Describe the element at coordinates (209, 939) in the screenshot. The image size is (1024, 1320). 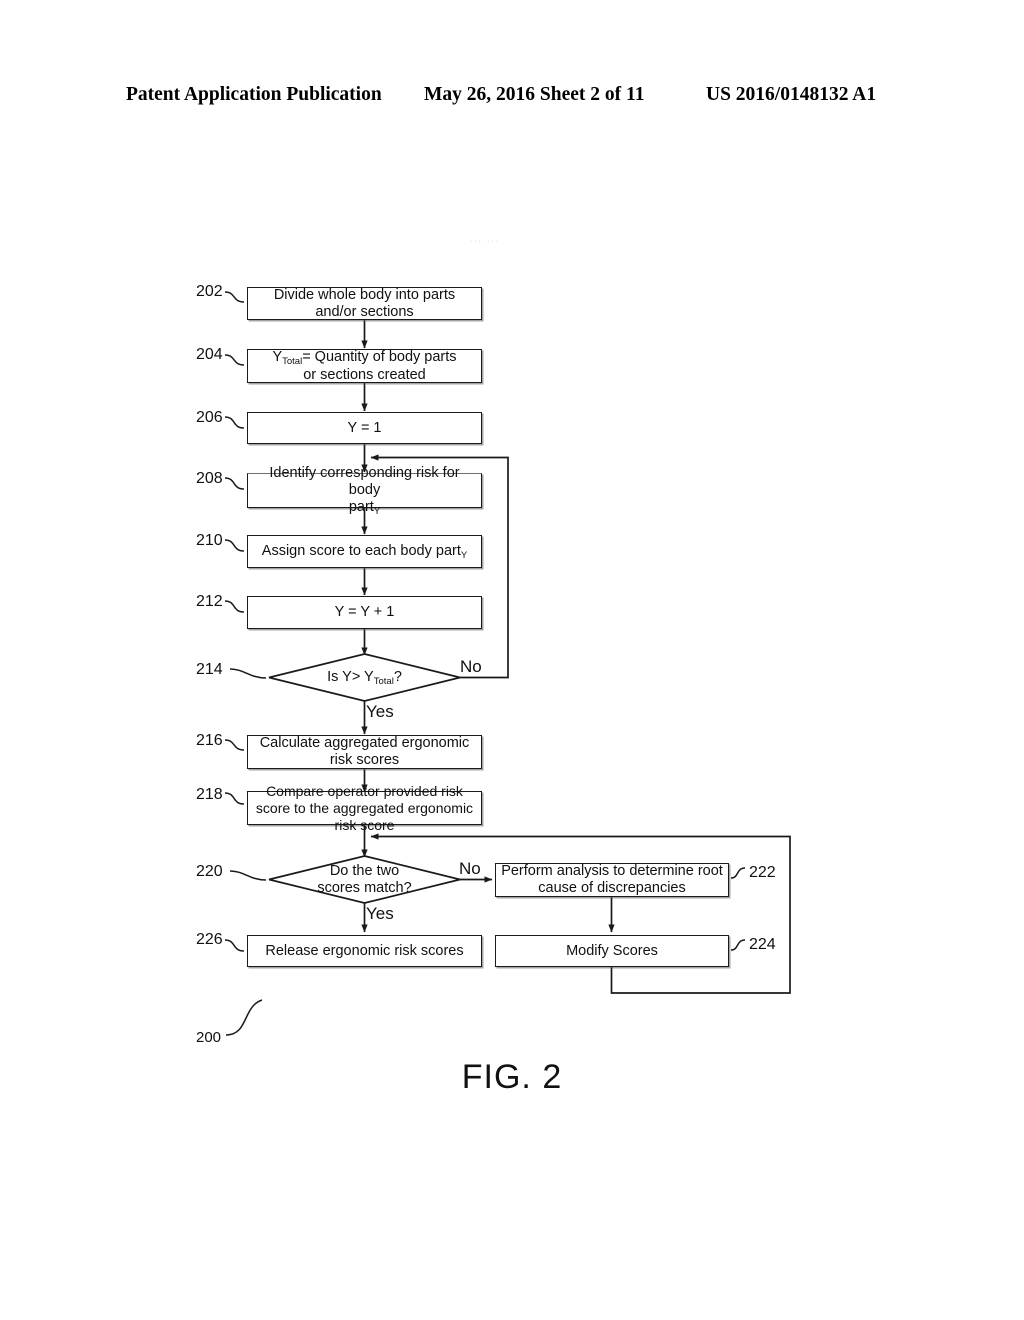
I see `ref-numeral-226: 226` at that location.